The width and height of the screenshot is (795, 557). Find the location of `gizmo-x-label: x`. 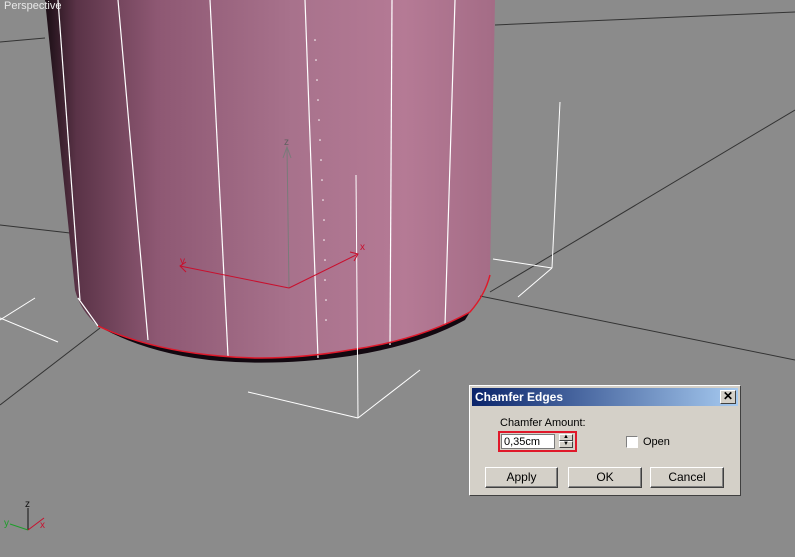

gizmo-x-label: x is located at coordinates (362, 247).